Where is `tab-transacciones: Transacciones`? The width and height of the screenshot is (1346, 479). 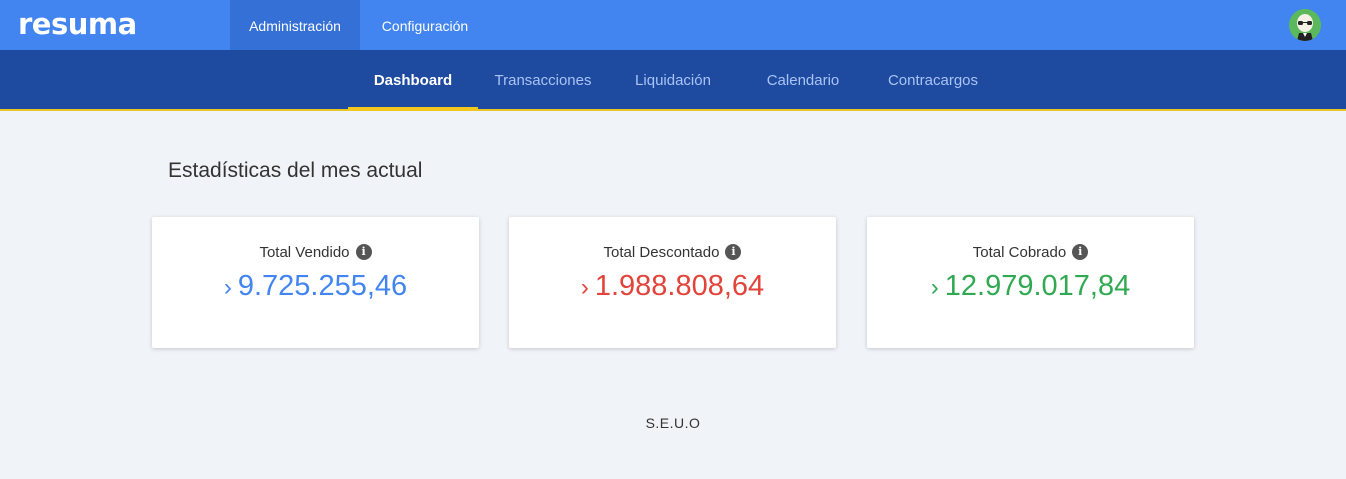 tab-transacciones: Transacciones is located at coordinates (543, 79).